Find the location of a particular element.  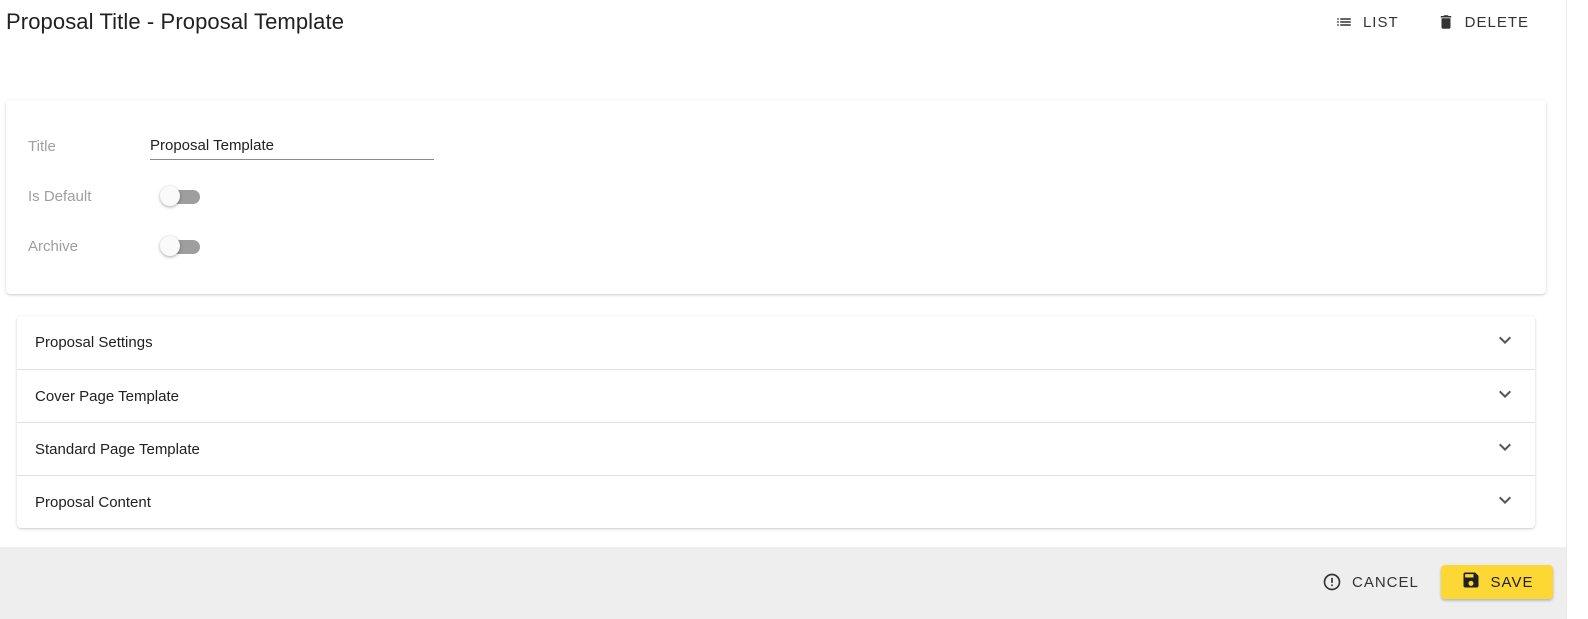

section-standard-page-template: Standard Page Template is located at coordinates (776, 448).